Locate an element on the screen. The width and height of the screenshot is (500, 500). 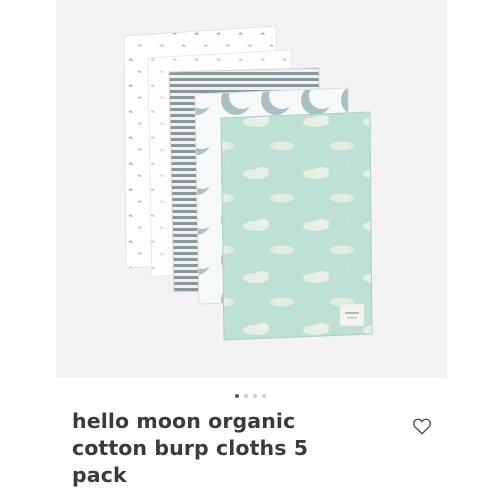
wishlist-button is located at coordinates (422, 426).